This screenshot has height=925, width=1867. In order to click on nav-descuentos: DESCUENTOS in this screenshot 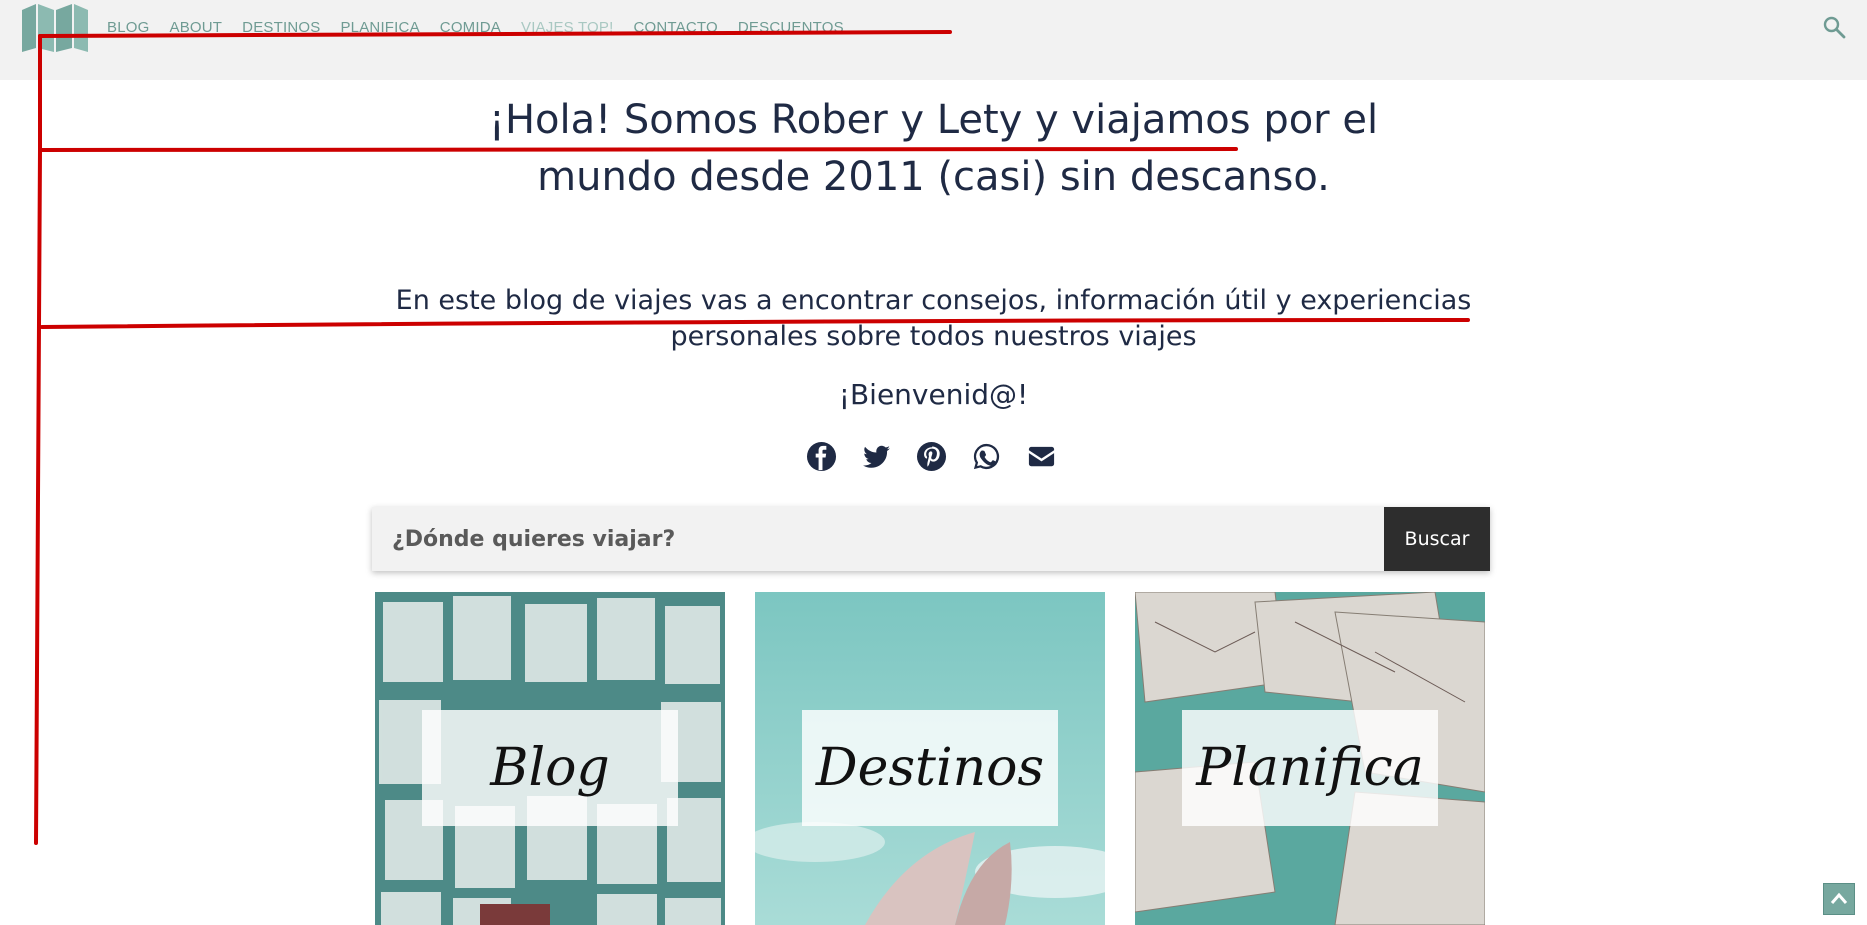, I will do `click(791, 27)`.